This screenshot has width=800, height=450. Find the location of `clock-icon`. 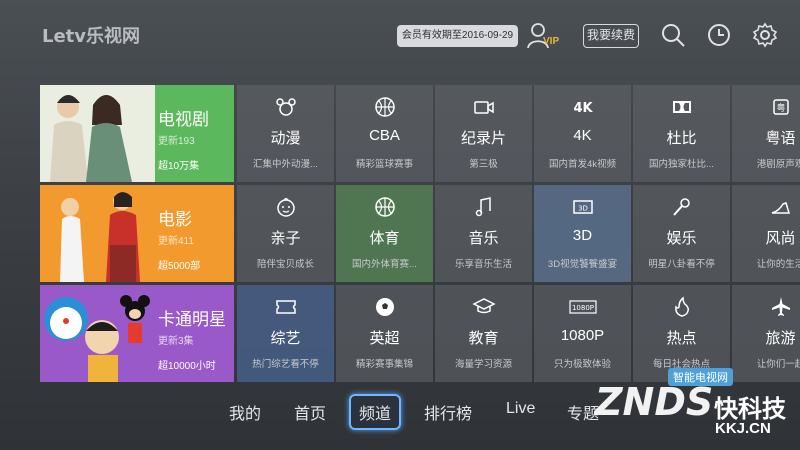

clock-icon is located at coordinates (719, 35).